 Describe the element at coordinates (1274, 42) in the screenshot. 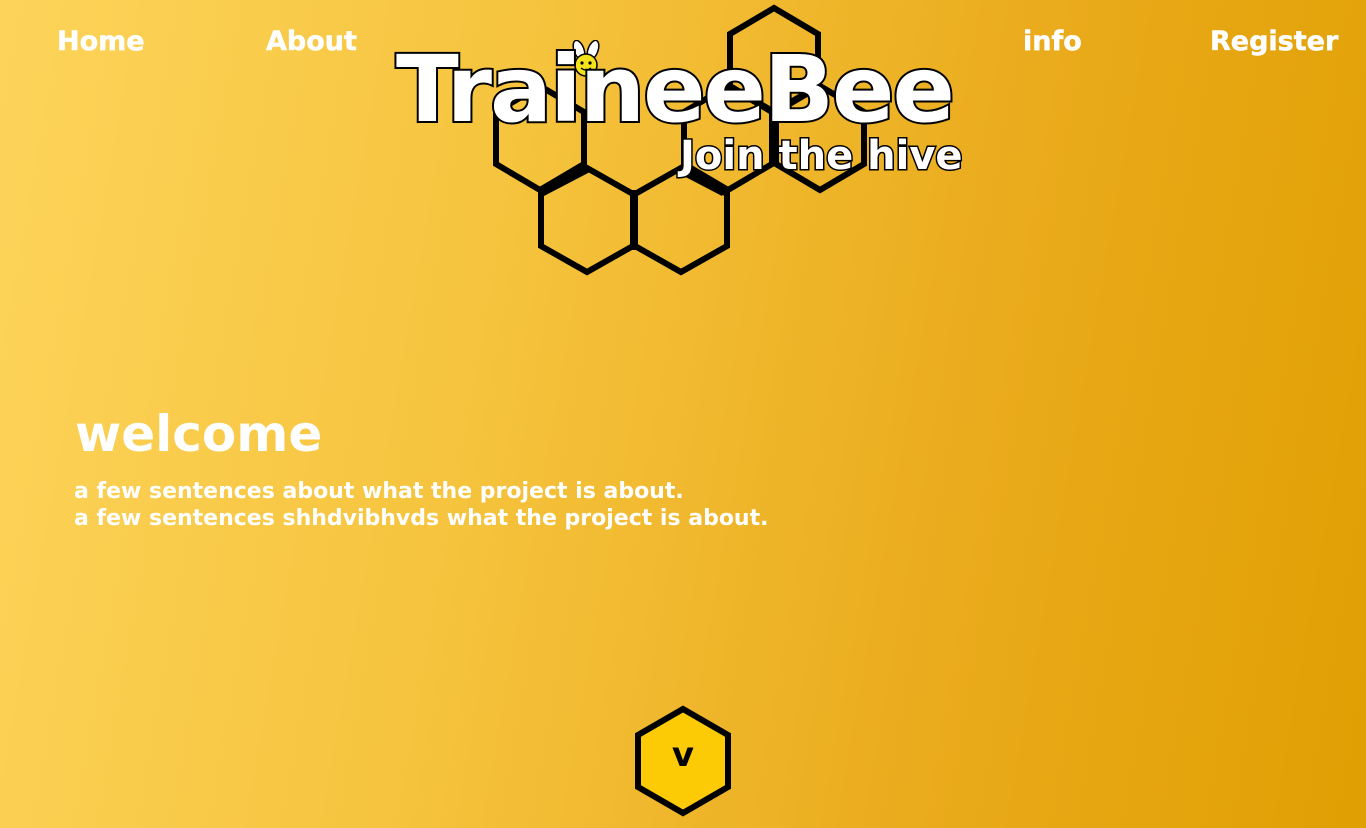

I see `nav-register-link: Register` at that location.